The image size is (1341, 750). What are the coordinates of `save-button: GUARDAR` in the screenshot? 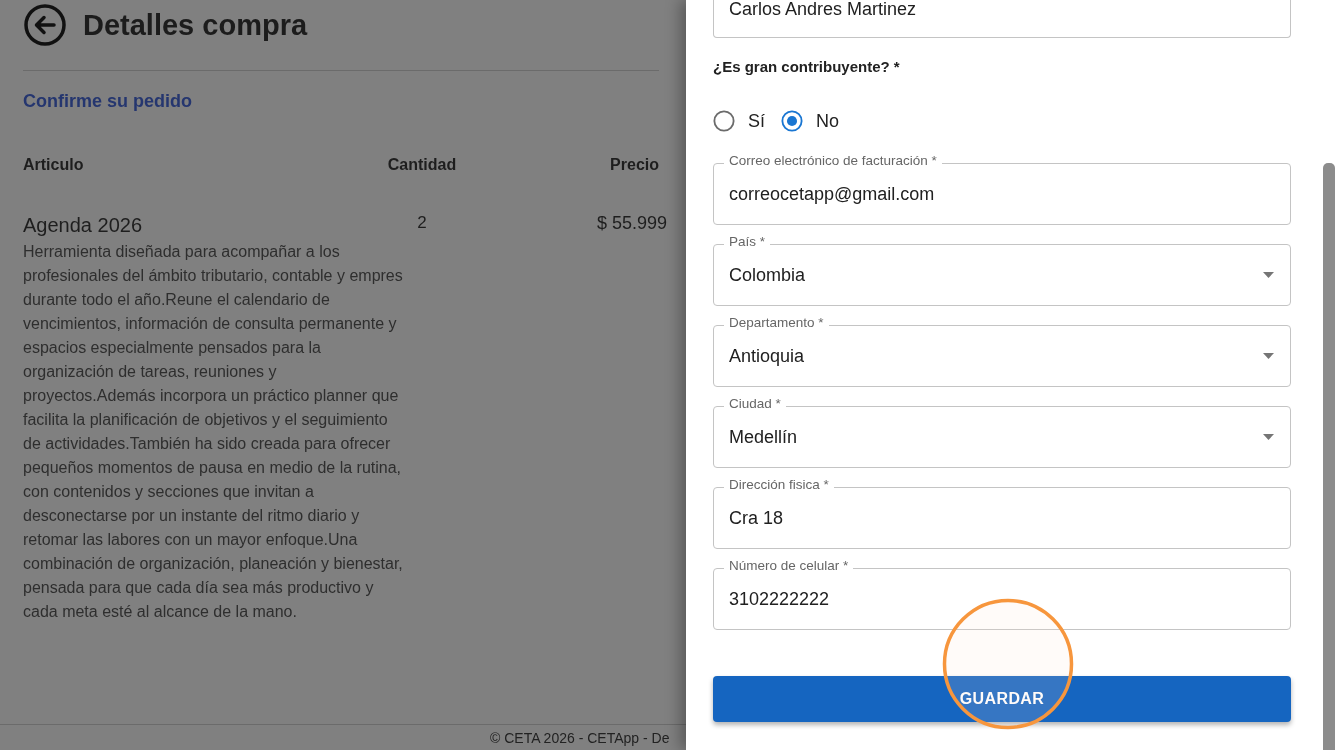 It's located at (1002, 699).